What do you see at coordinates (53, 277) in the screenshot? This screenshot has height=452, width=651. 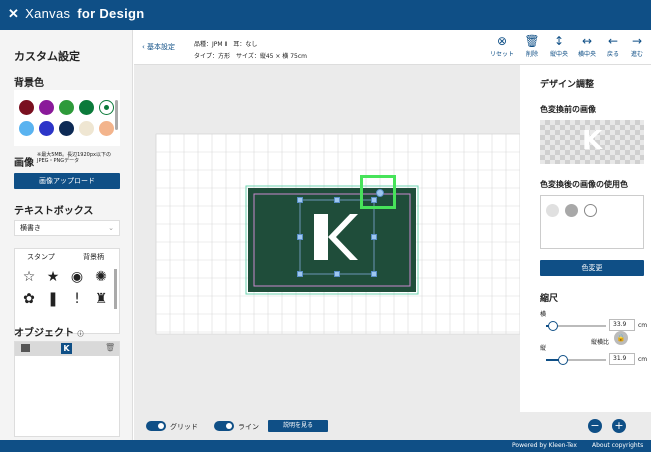 I see `star-icon: ★` at bounding box center [53, 277].